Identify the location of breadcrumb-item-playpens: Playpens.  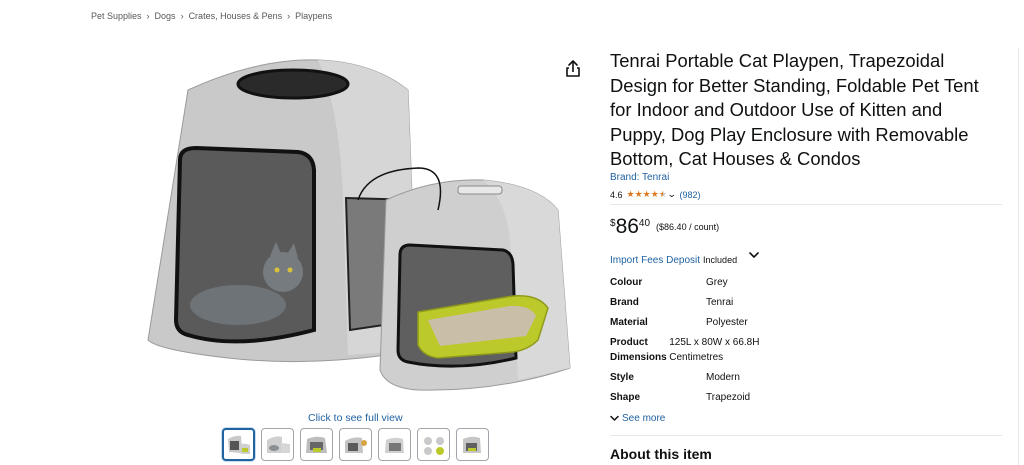
(313, 16).